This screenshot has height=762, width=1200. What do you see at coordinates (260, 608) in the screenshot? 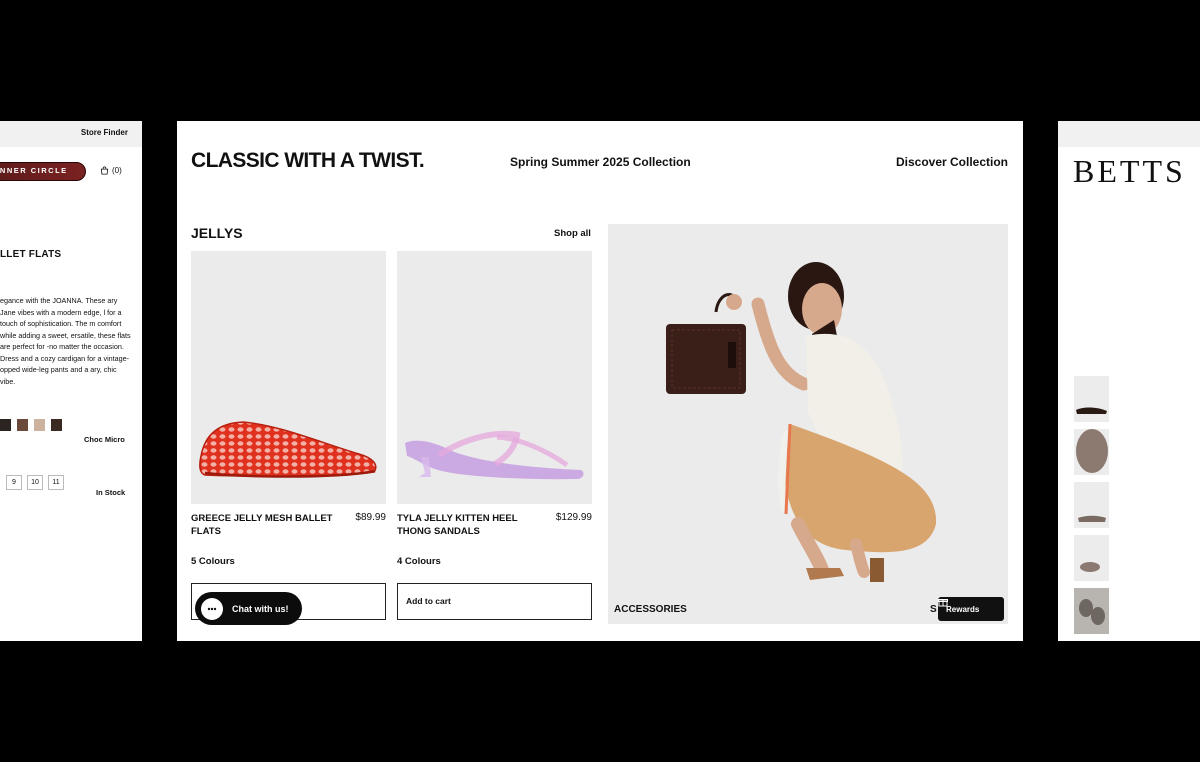
I see `chat-label: Chat with us!` at bounding box center [260, 608].